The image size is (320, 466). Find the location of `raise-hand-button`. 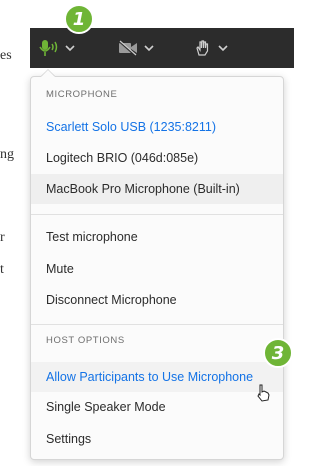

raise-hand-button is located at coordinates (210, 48).